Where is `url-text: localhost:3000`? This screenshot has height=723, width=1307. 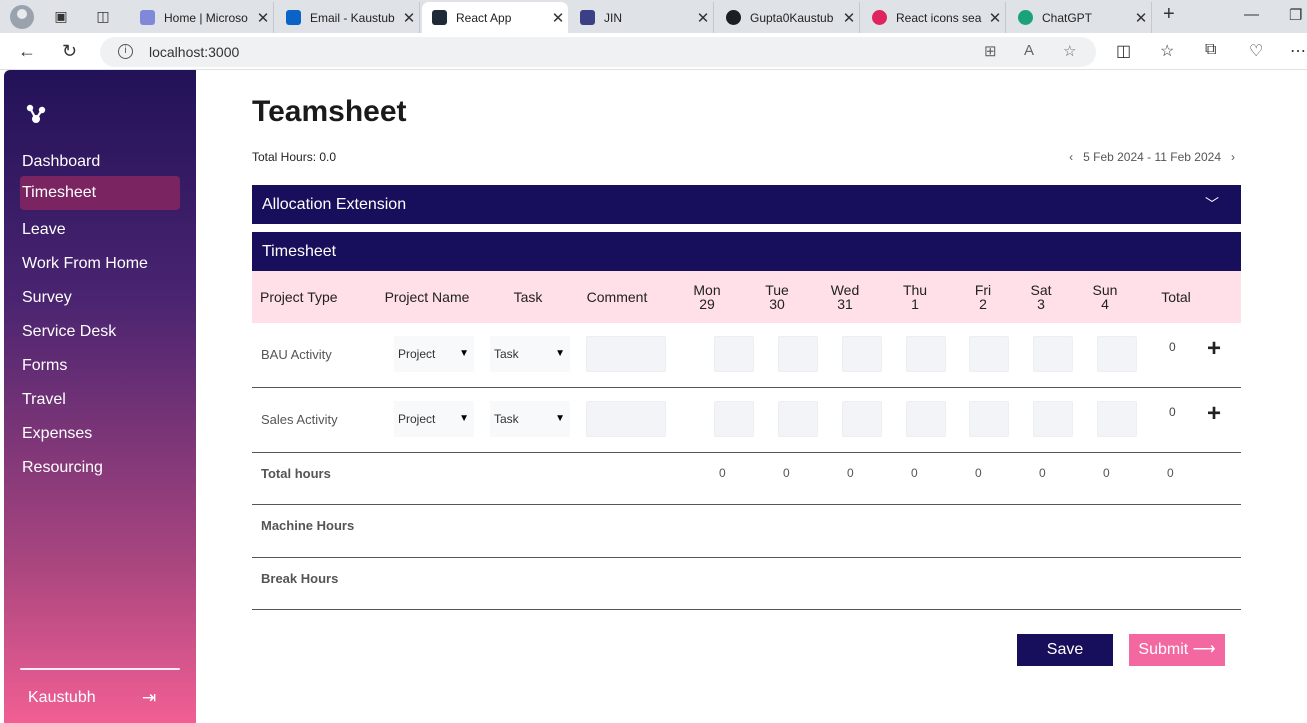 url-text: localhost:3000 is located at coordinates (194, 52).